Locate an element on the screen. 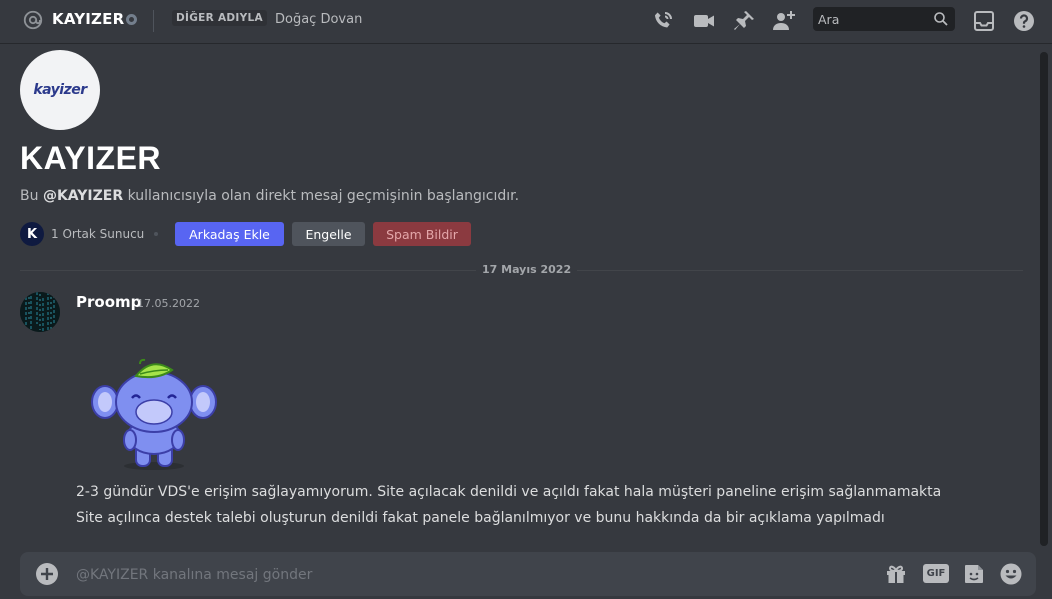 The height and width of the screenshot is (599, 1052). intro-prefix: Bu is located at coordinates (31, 196).